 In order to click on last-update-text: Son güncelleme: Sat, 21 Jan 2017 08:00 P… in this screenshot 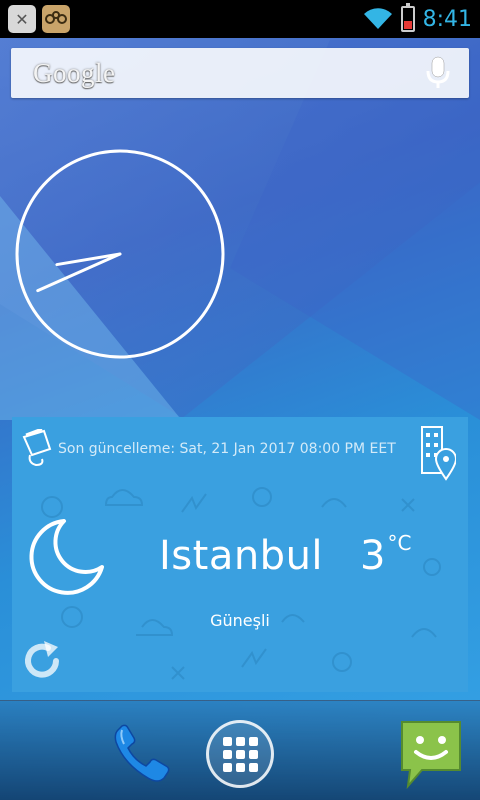, I will do `click(227, 449)`.